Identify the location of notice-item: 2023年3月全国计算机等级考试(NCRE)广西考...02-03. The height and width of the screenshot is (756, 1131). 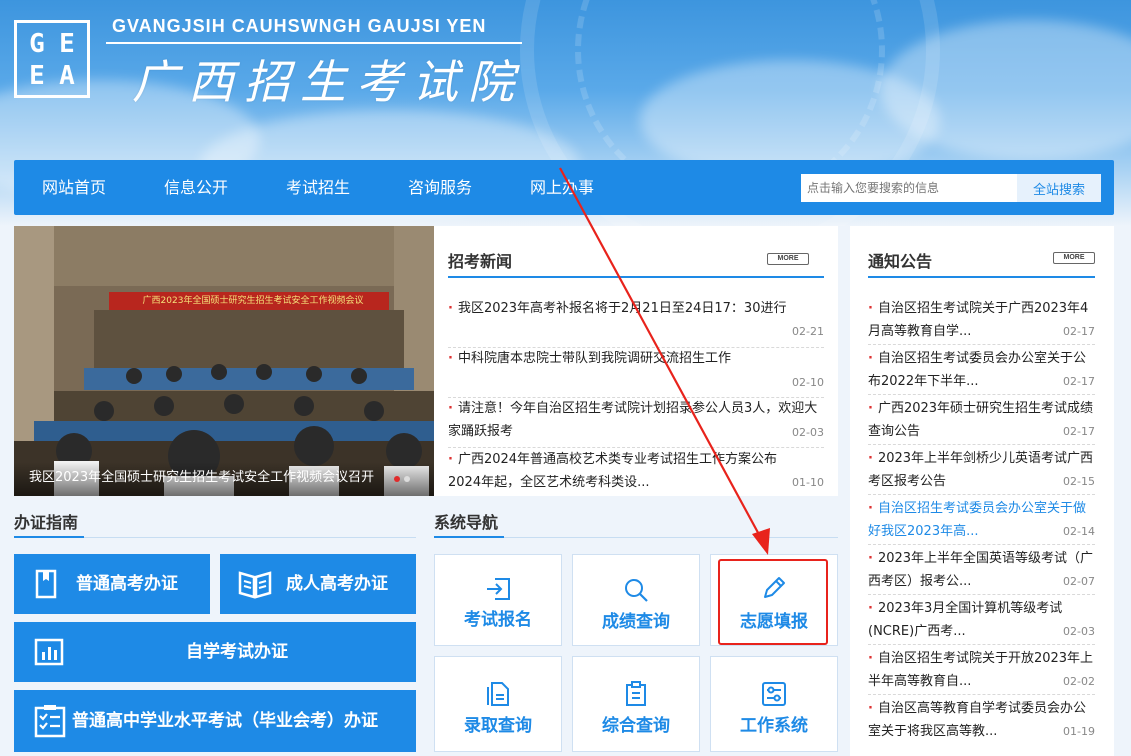
(981, 620).